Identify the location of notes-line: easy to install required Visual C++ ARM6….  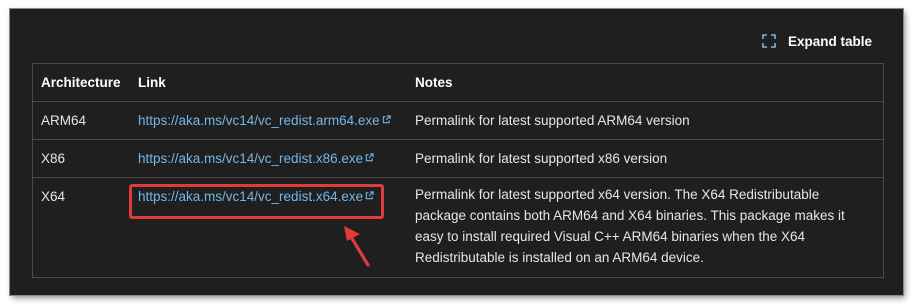
(610, 236).